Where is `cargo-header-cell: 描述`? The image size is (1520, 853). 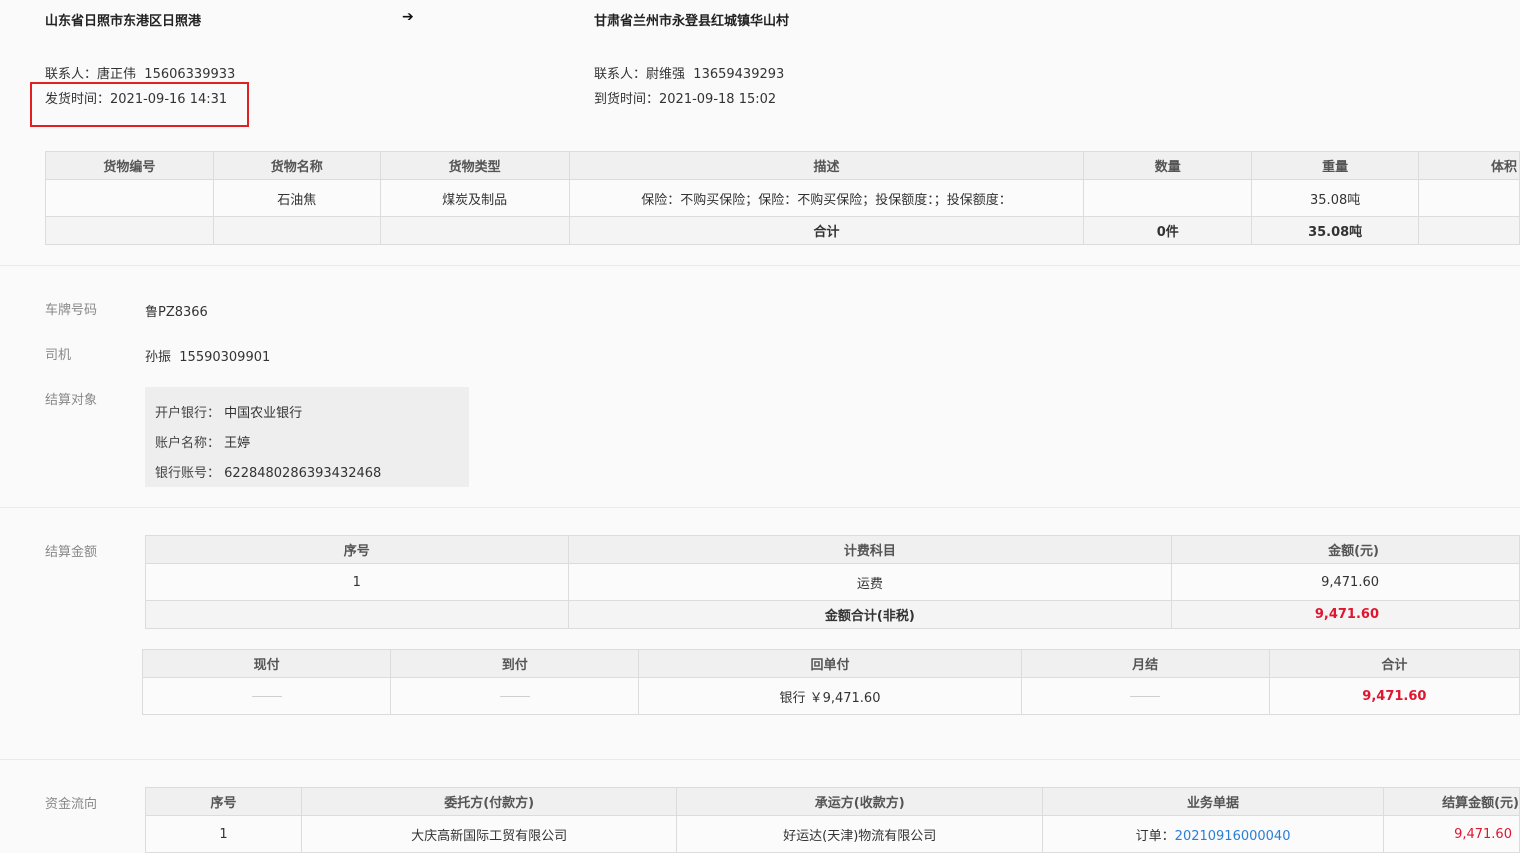
cargo-header-cell: 描述 is located at coordinates (826, 165).